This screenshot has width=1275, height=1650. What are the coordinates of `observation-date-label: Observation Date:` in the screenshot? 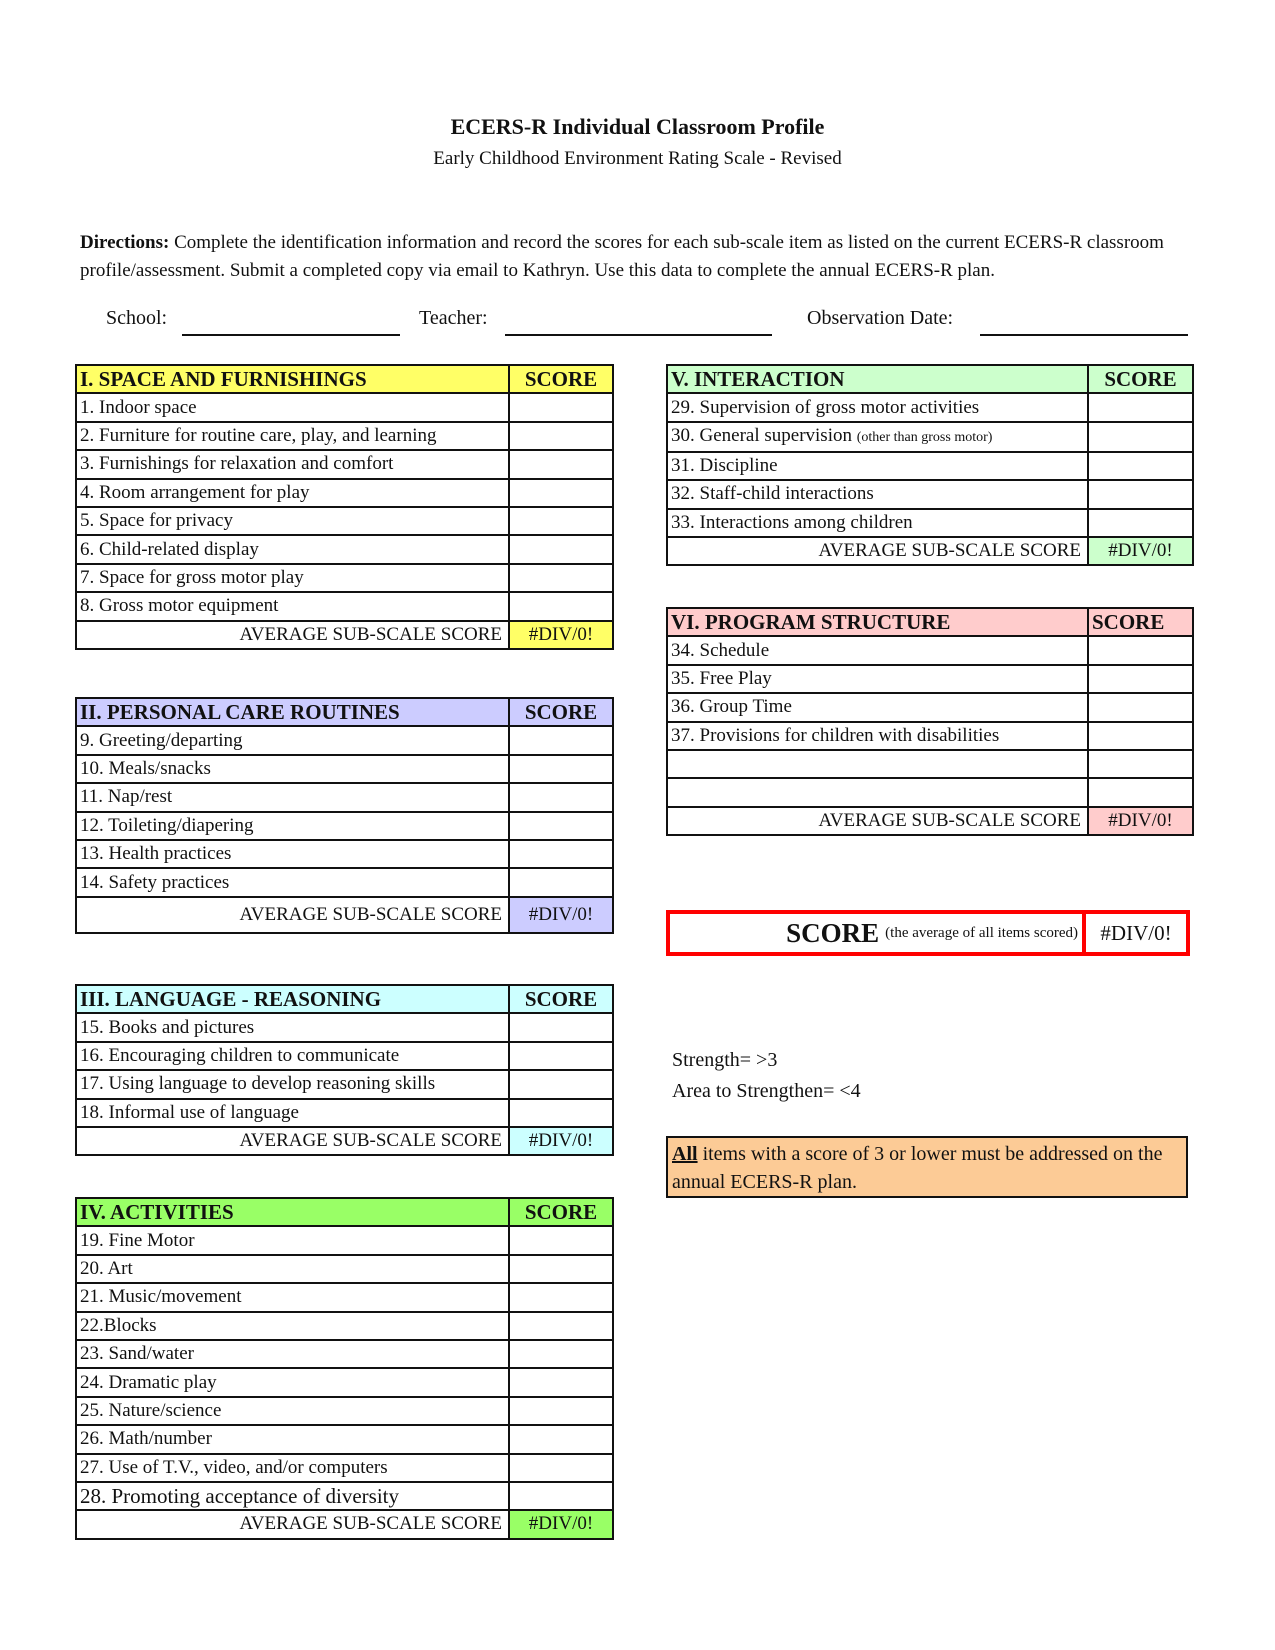 It's located at (880, 318).